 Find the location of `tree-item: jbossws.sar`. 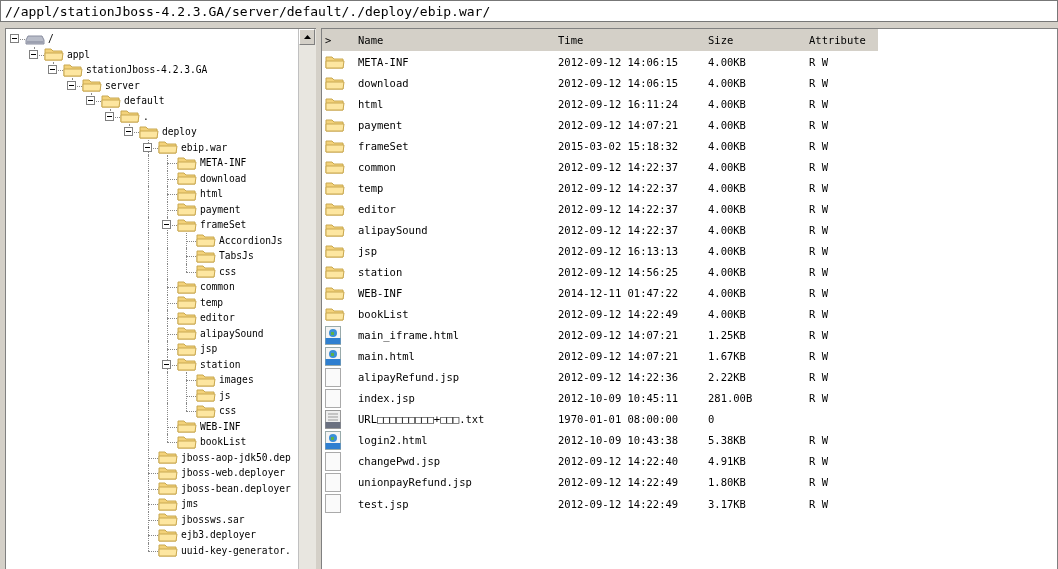

tree-item: jbossws.sar is located at coordinates (213, 519).